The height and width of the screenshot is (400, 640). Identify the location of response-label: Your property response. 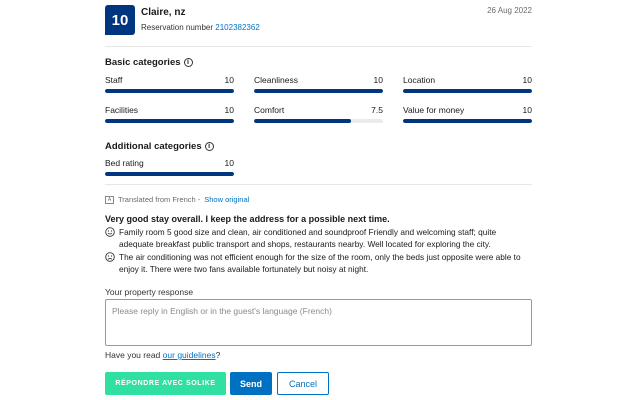
(149, 292).